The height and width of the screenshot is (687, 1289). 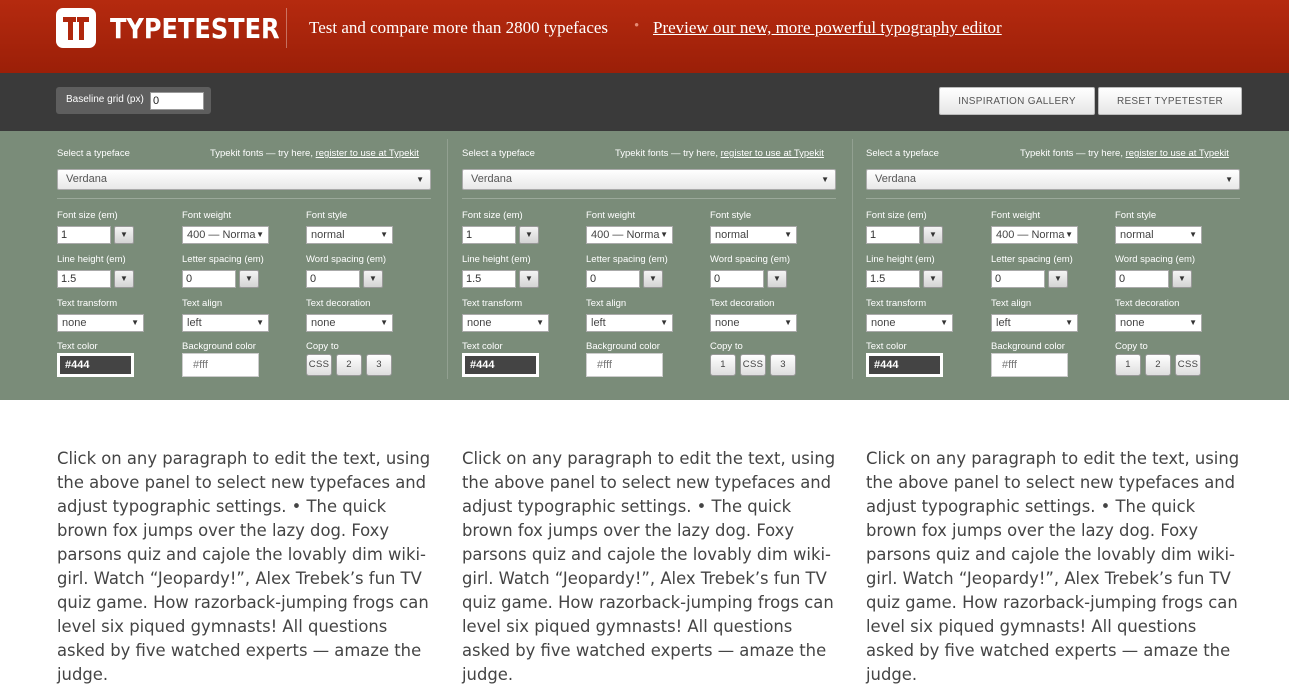 I want to click on text-transform-value: none, so click(x=74, y=323).